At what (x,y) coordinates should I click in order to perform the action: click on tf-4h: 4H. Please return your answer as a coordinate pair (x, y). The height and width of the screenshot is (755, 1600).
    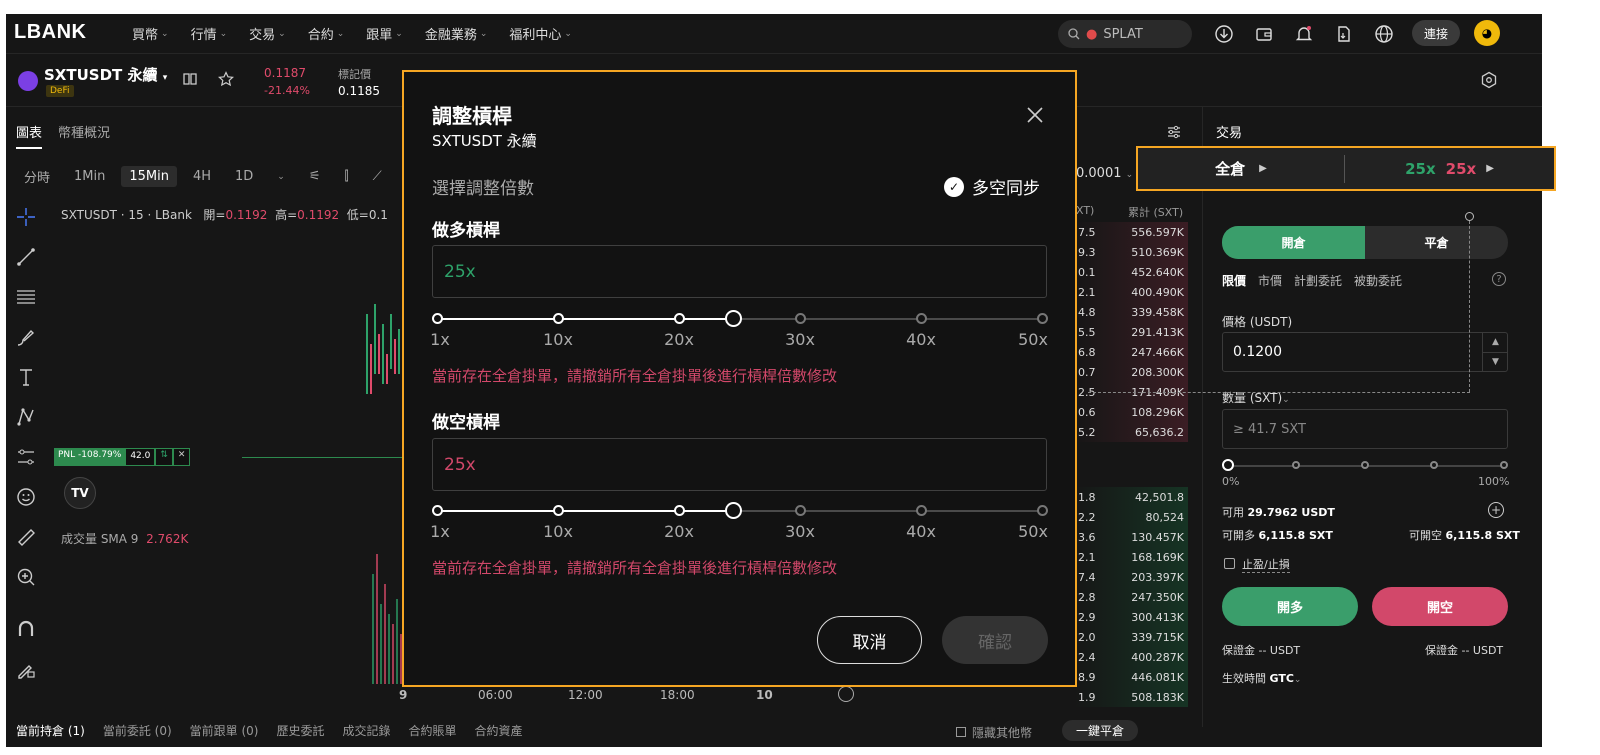
    Looking at the image, I should click on (202, 176).